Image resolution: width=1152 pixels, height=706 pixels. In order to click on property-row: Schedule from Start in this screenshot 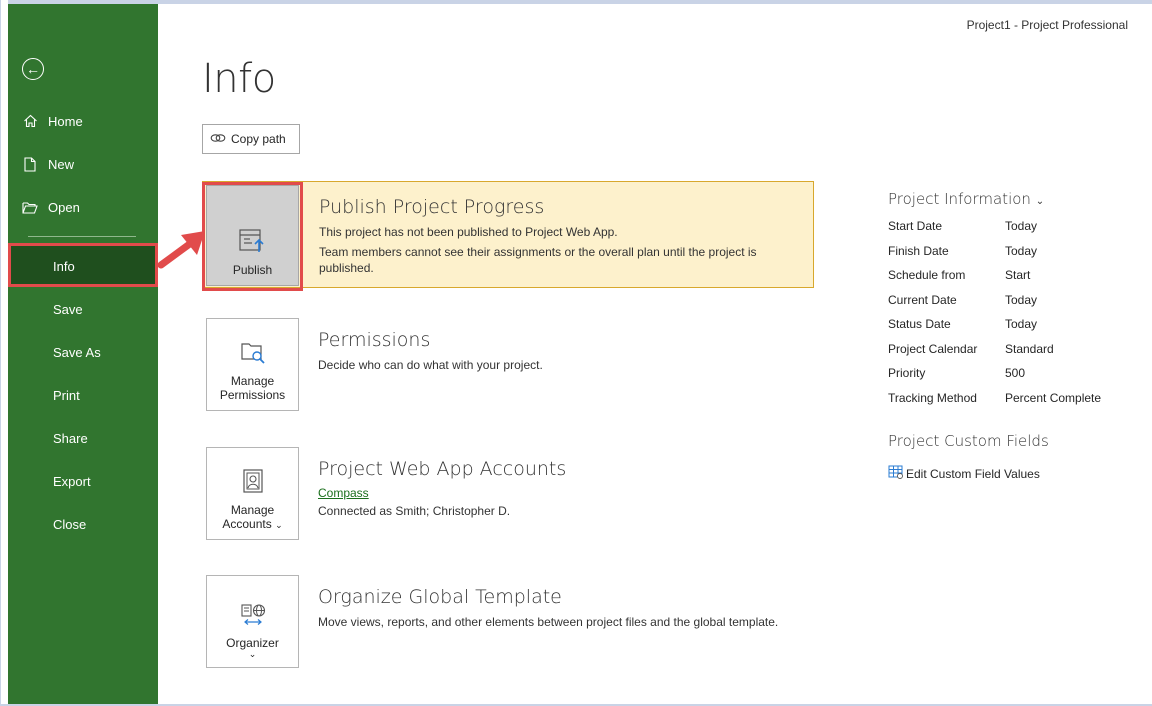, I will do `click(1008, 275)`.